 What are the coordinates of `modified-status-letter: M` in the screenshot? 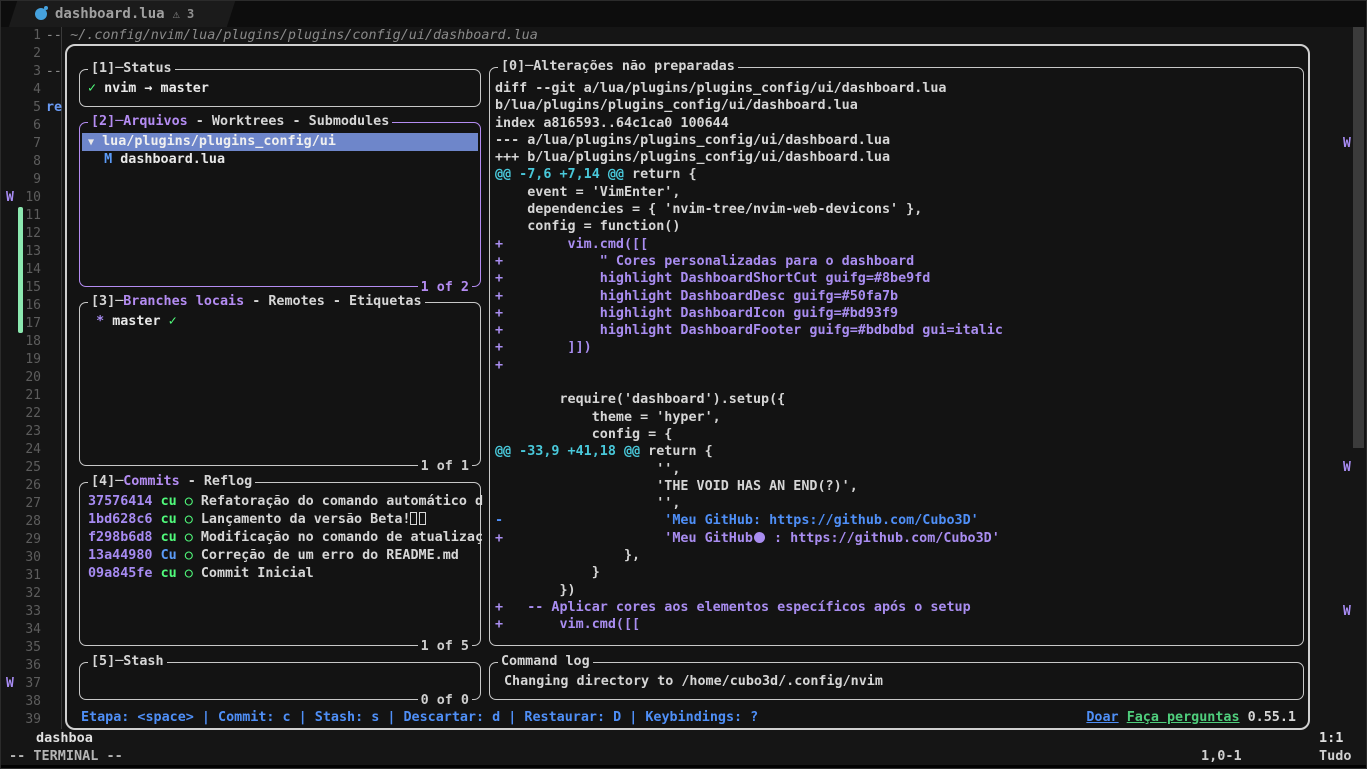 It's located at (108, 159).